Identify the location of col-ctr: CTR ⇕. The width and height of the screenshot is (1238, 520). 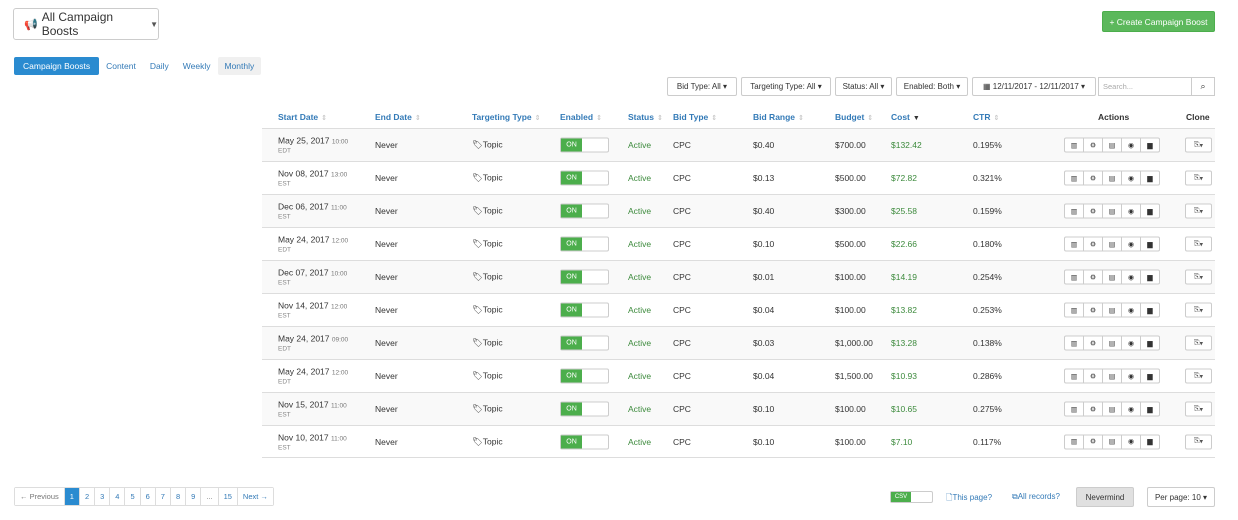
(986, 117).